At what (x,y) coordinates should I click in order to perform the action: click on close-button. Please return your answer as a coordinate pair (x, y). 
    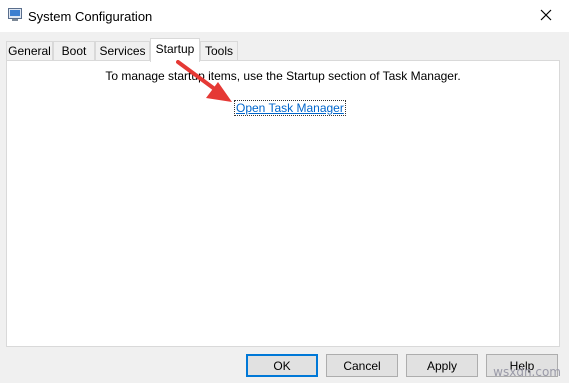
    Looking at the image, I should click on (546, 15).